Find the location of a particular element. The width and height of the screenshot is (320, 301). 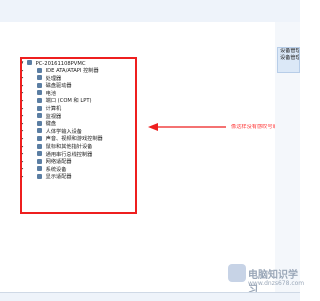

watermark-url: www.dnzs678.com is located at coordinates (276, 283).